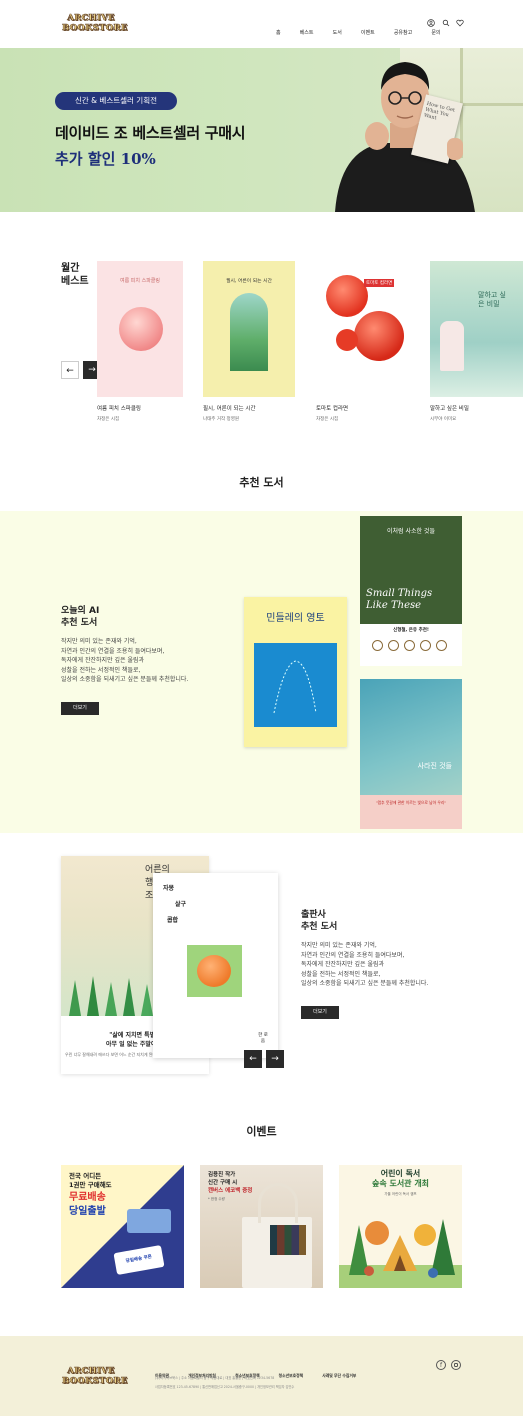 This screenshot has height=1416, width=523. Describe the element at coordinates (337, 33) in the screenshot. I see `nav-books: 도서` at that location.